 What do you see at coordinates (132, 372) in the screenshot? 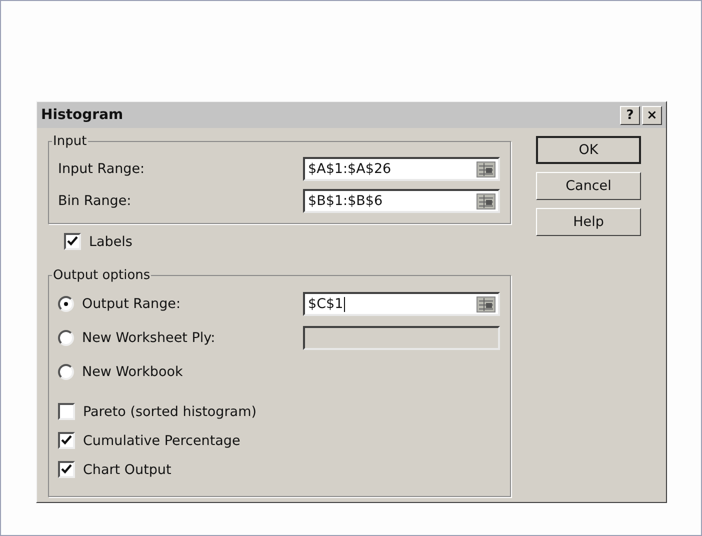
I see `radio-label: New Workbook` at bounding box center [132, 372].